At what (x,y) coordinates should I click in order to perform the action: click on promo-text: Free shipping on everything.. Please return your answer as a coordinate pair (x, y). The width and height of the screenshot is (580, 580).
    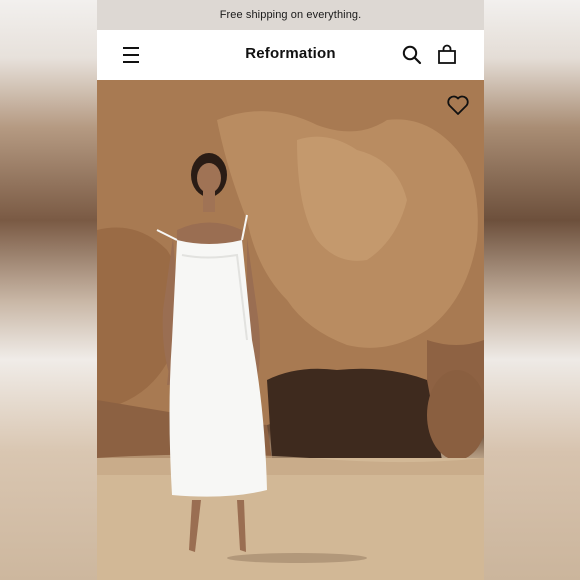
    Looking at the image, I should click on (290, 15).